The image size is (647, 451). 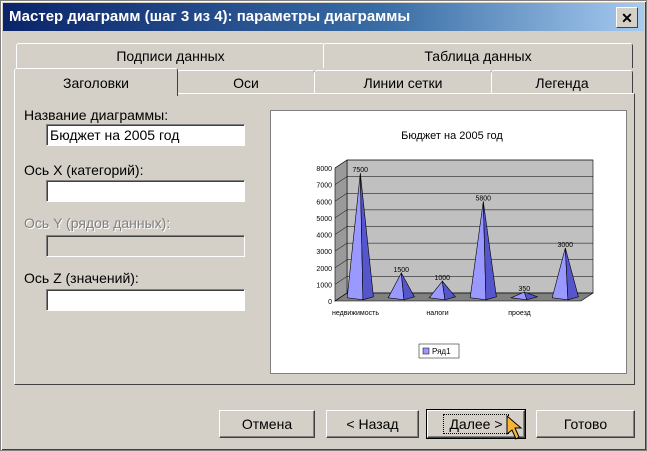 I want to click on tab-data-table: Таблица данных, so click(x=478, y=55).